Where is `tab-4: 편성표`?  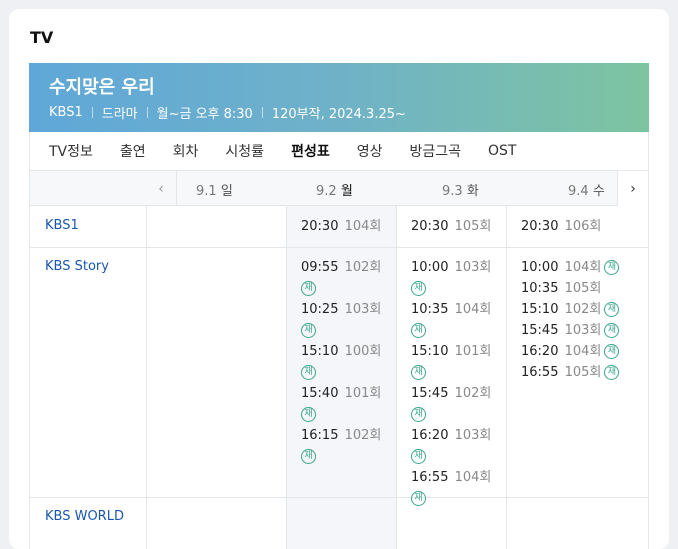 tab-4: 편성표 is located at coordinates (310, 151).